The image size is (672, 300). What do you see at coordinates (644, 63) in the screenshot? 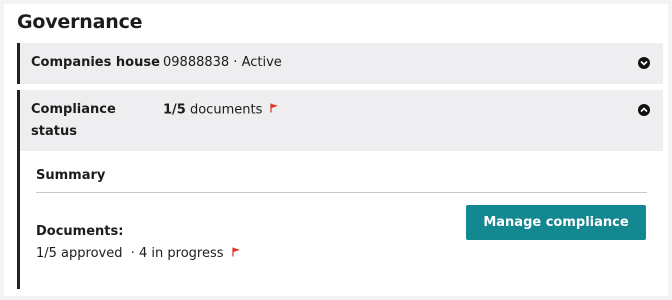
I see `chevron-down-icon` at bounding box center [644, 63].